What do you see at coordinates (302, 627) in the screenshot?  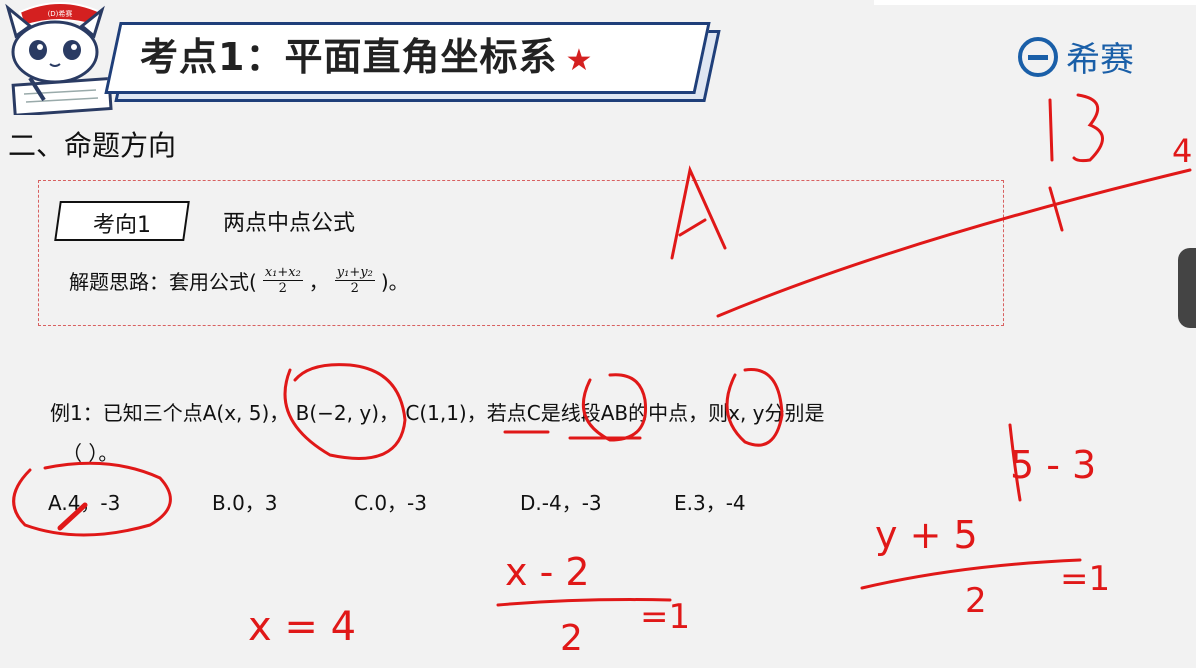 I see `ink-x-result: x = 4` at bounding box center [302, 627].